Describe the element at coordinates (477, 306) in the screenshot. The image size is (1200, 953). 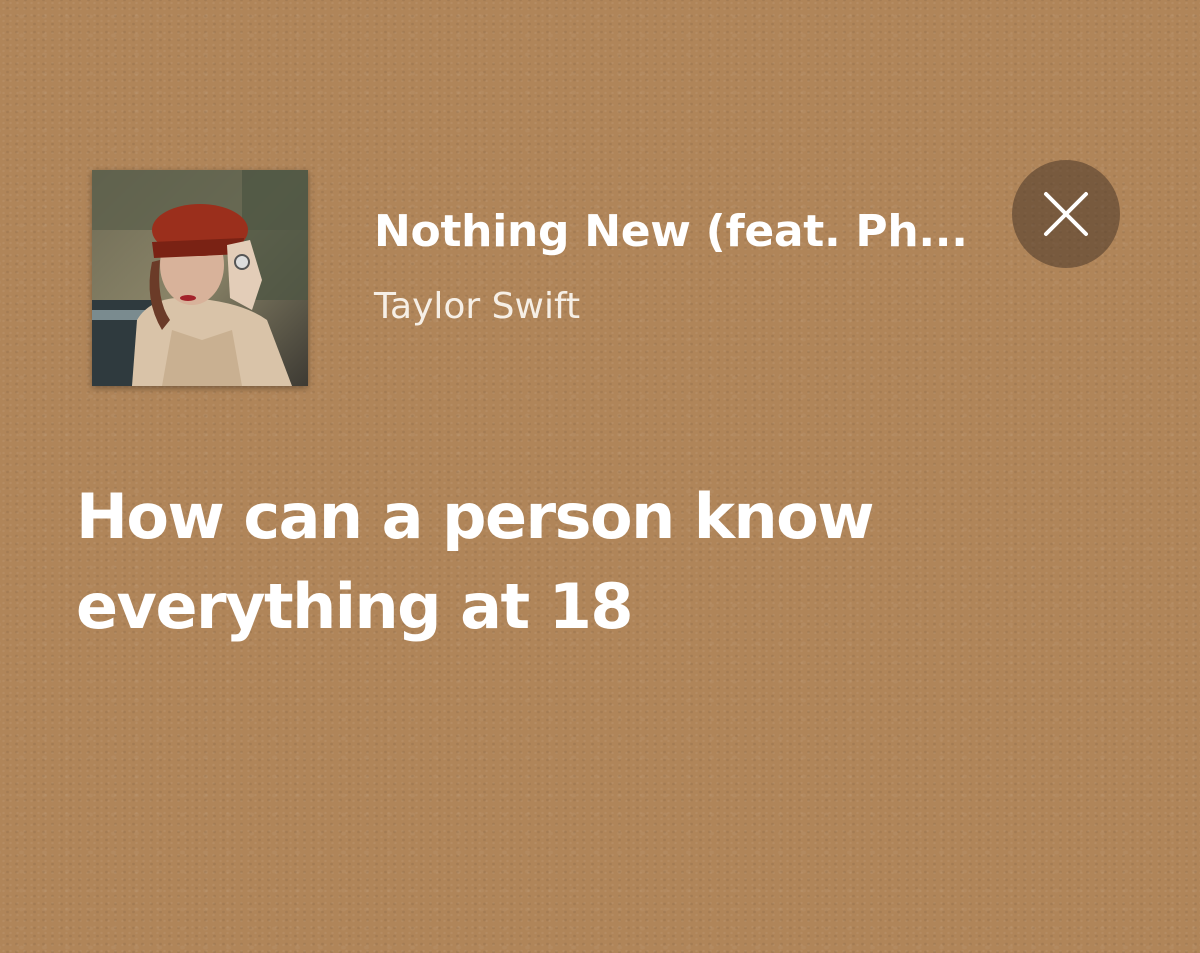
I see `track-artist: Taylor Swift` at that location.